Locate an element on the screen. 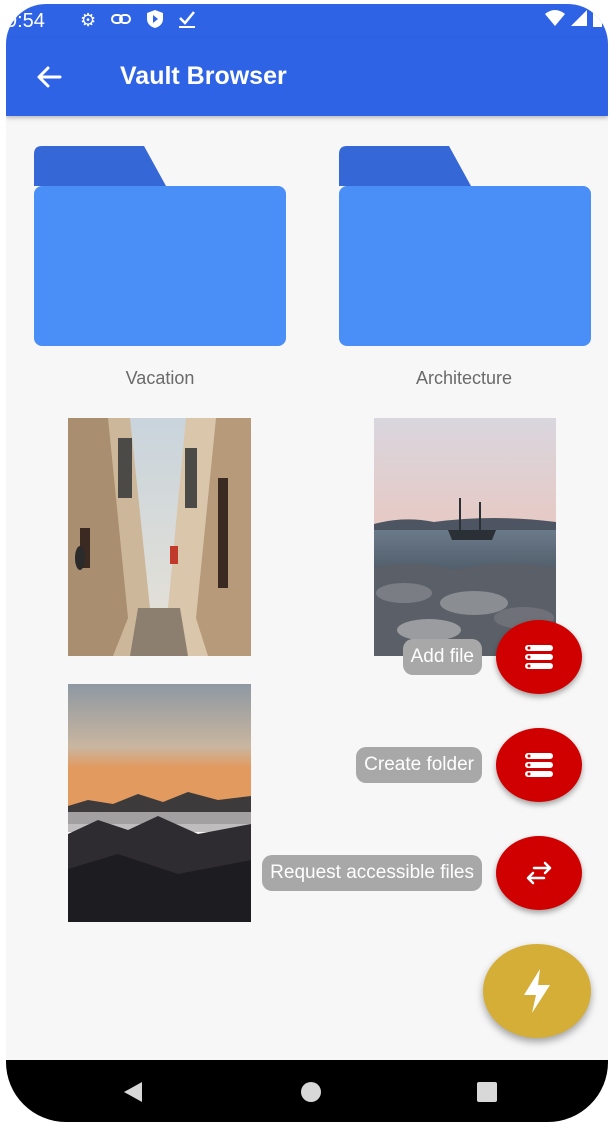 Image resolution: width=615 pixels, height=1124 pixels. add-file-label: Add file is located at coordinates (442, 657).